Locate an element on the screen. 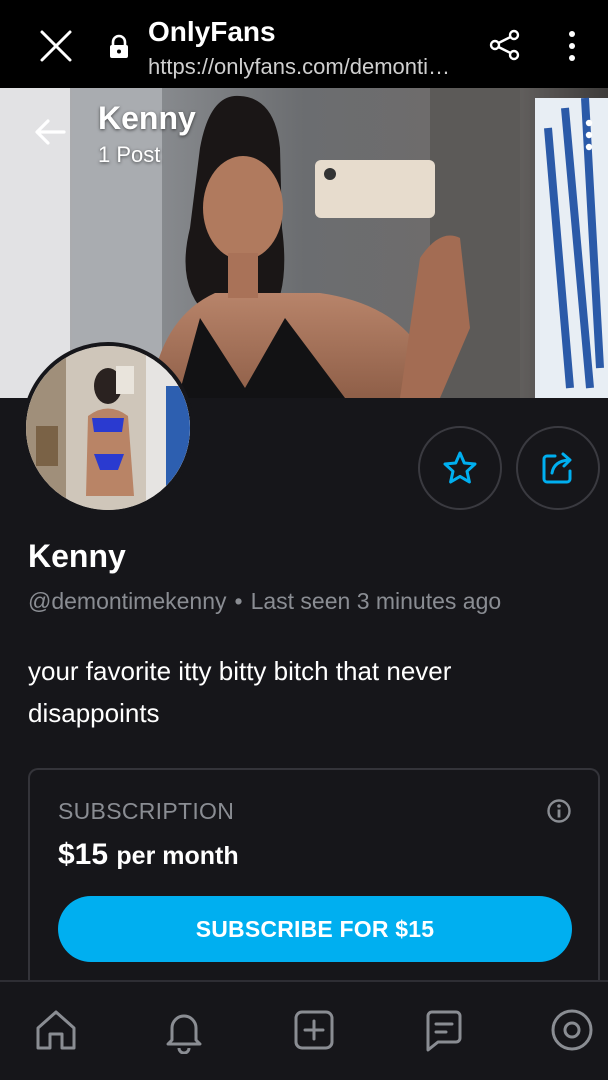 The width and height of the screenshot is (608, 1080). share-profile-button is located at coordinates (558, 468).